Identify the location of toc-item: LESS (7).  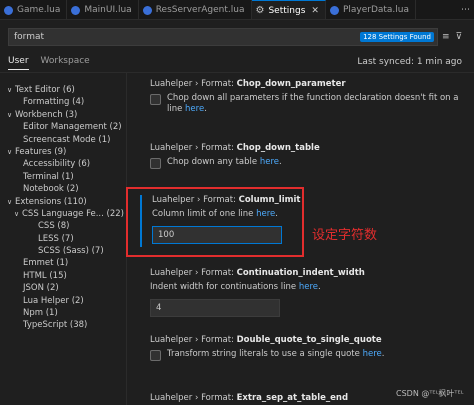
(64, 239).